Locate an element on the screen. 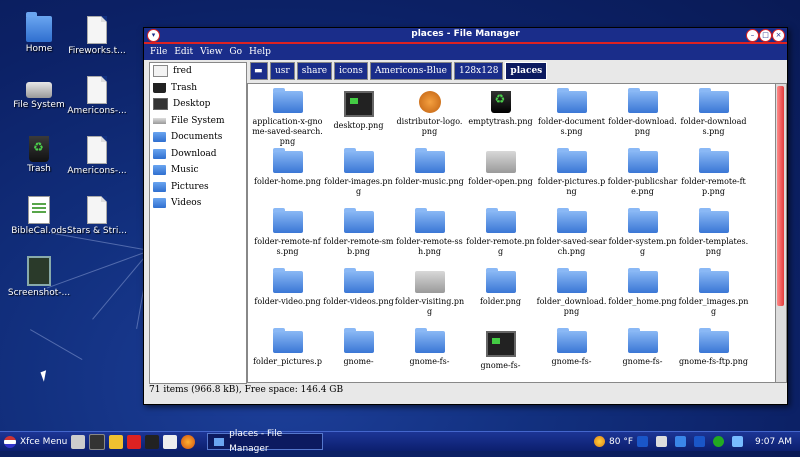  taskbar-window-button: places - File Manager is located at coordinates (265, 441).